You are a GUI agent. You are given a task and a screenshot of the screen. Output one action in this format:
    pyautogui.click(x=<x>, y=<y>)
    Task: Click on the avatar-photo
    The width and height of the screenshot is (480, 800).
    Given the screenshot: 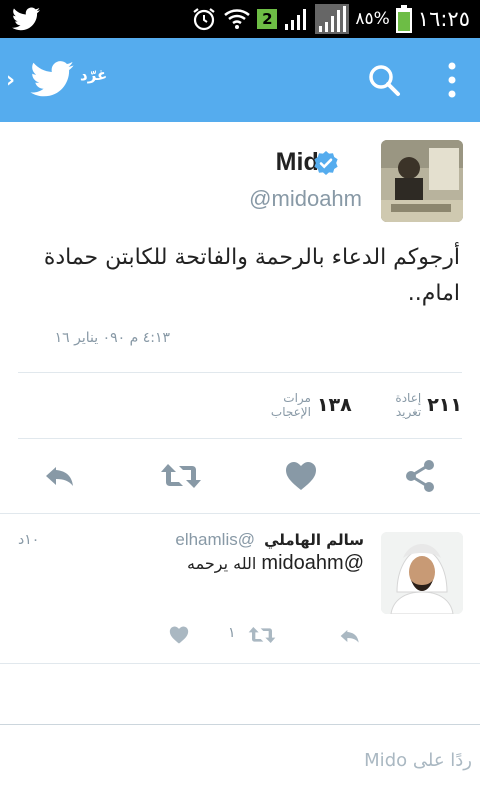 What is the action you would take?
    pyautogui.click(x=422, y=181)
    